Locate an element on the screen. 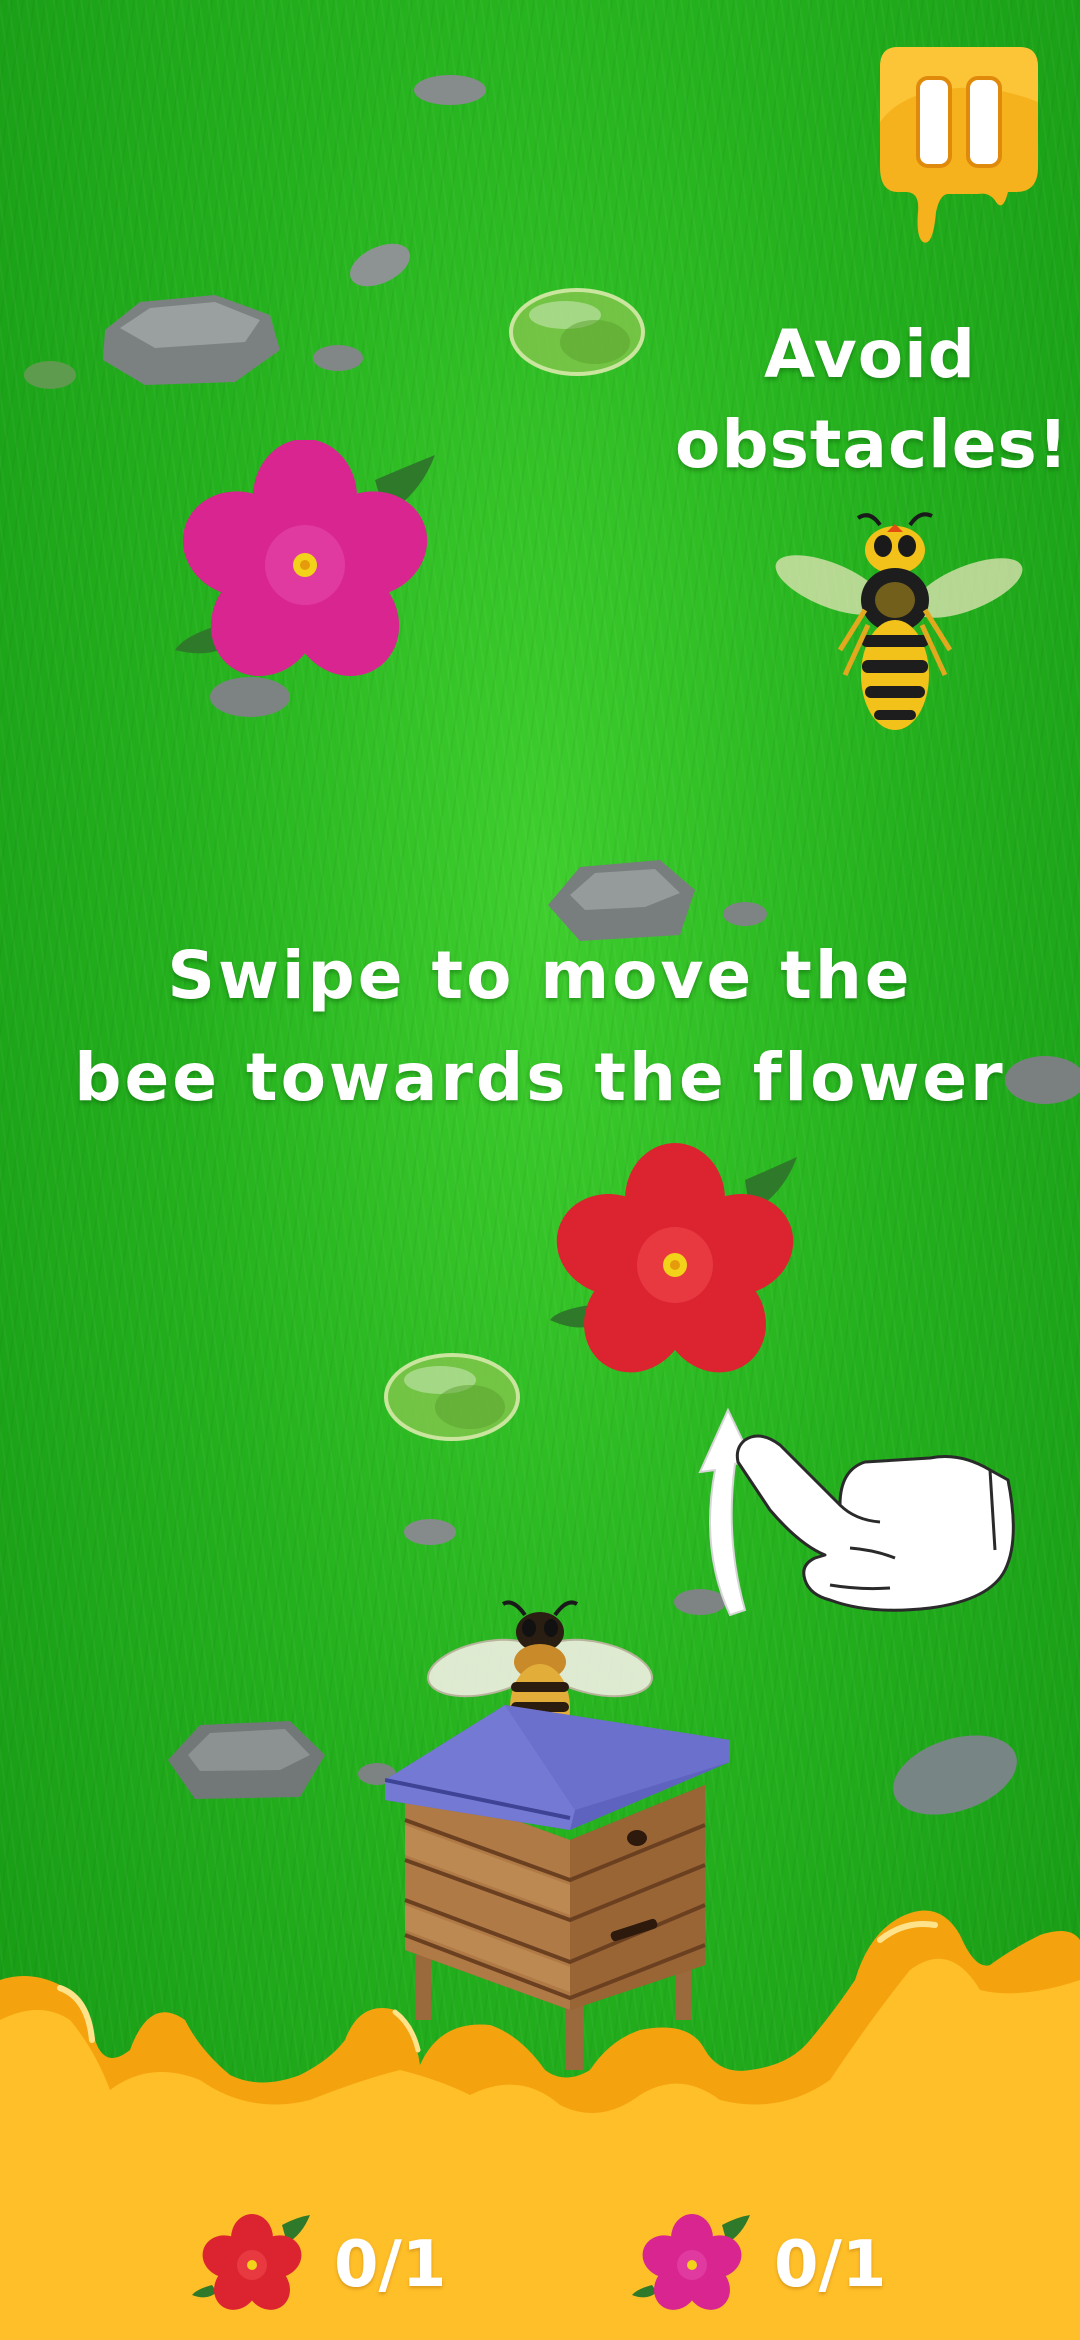  pause-button is located at coordinates (959, 147).